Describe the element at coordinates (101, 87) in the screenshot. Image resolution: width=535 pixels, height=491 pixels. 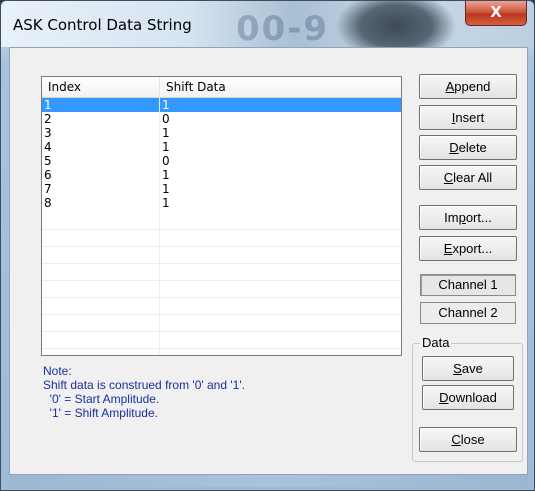
I see `column-header-index: Index` at that location.